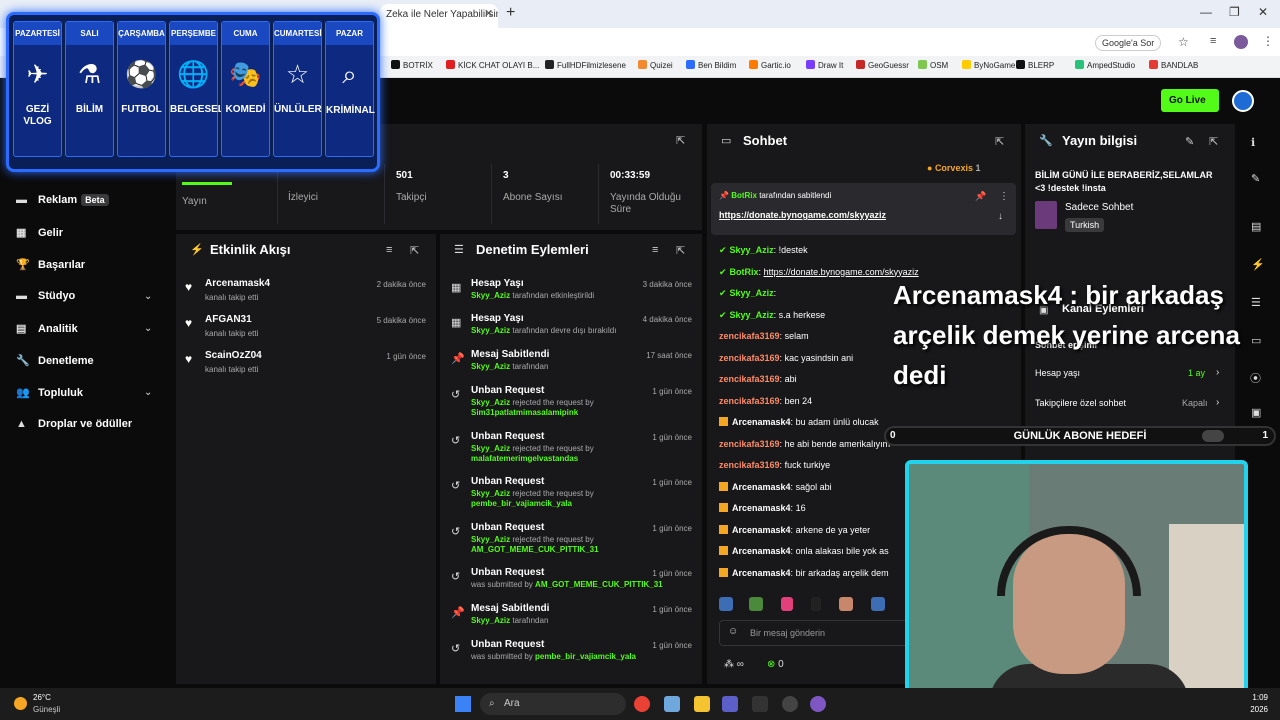 The height and width of the screenshot is (720, 1280). What do you see at coordinates (521, 503) in the screenshot?
I see `target-user: pembe_bir_vajiamcik_yala` at bounding box center [521, 503].